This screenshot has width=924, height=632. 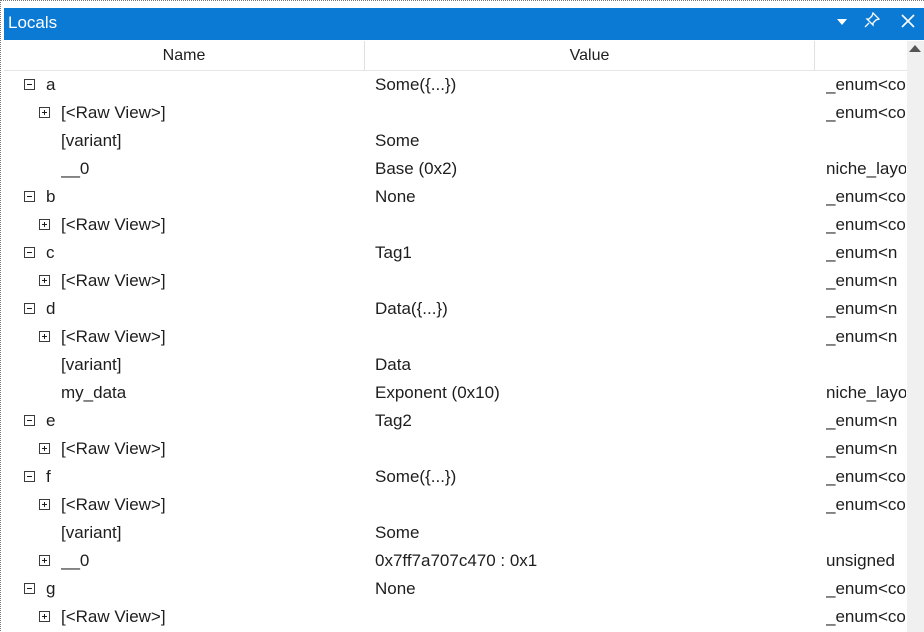 I want to click on variable-name: a, so click(x=51, y=84).